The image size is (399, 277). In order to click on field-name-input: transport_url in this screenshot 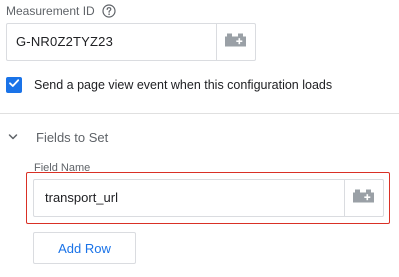, I will do `click(189, 198)`.